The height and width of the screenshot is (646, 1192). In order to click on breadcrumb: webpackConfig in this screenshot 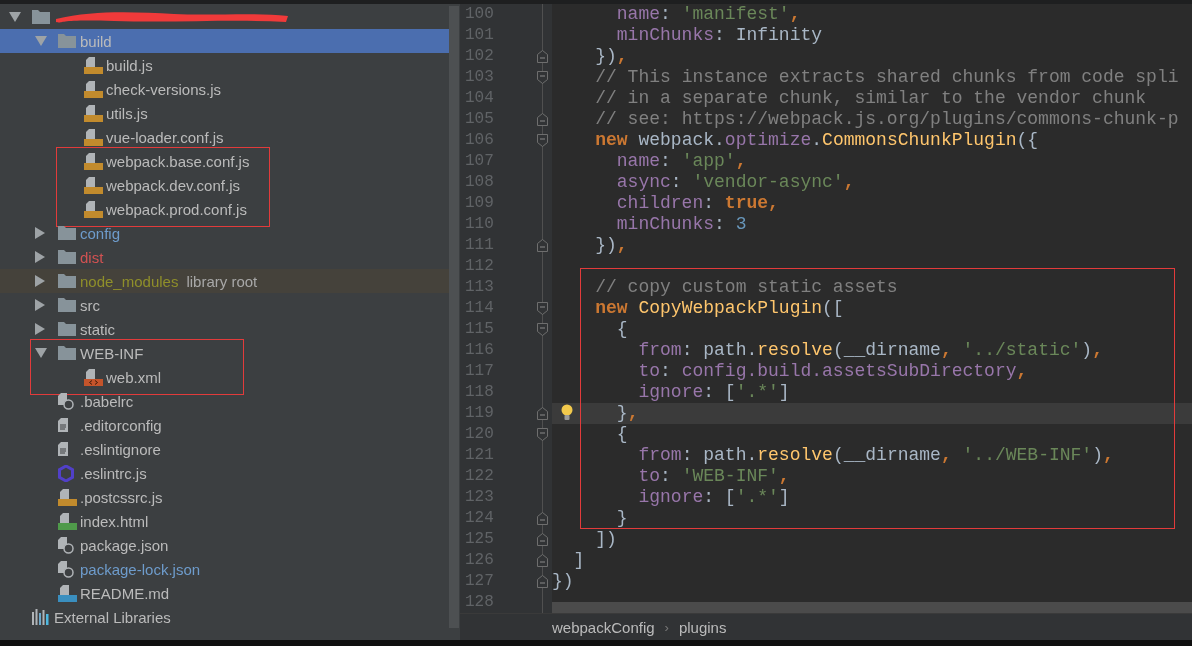, I will do `click(603, 627)`.